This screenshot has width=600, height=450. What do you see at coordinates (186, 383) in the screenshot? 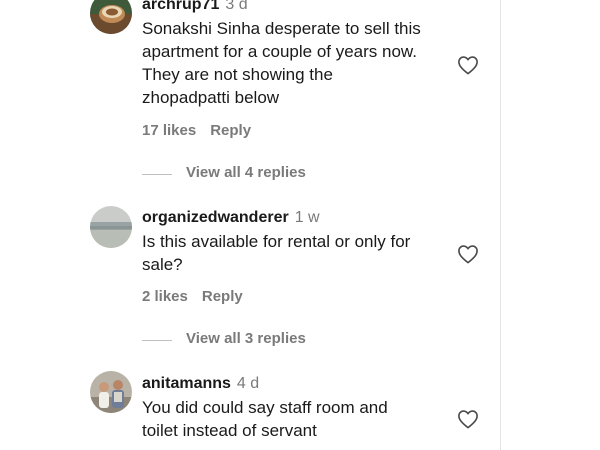
I see `comment-username: anitamanns` at bounding box center [186, 383].